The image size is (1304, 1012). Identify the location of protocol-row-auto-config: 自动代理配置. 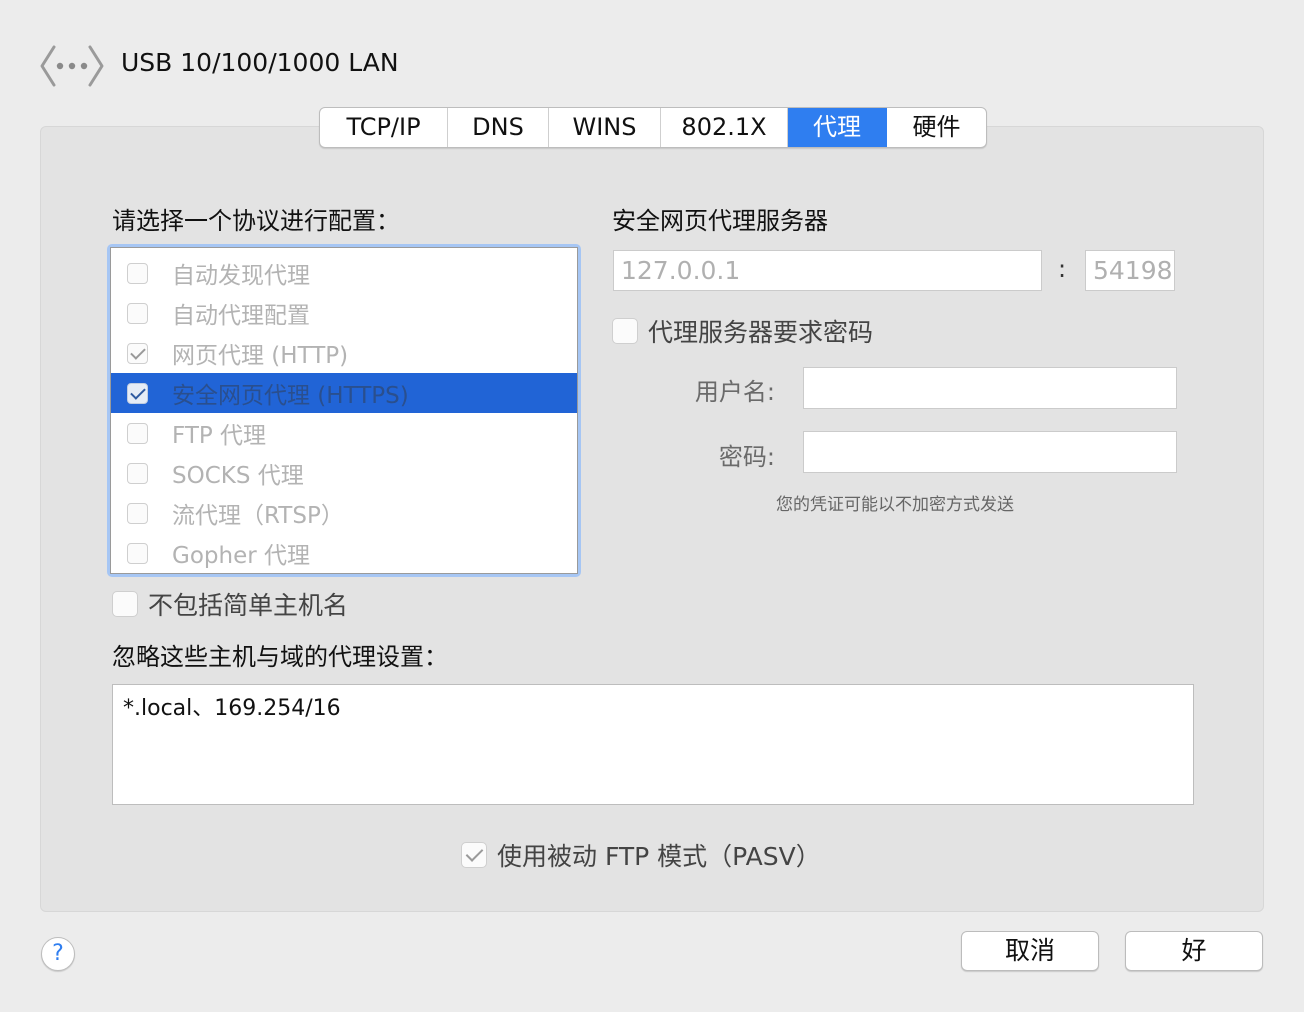
(344, 313).